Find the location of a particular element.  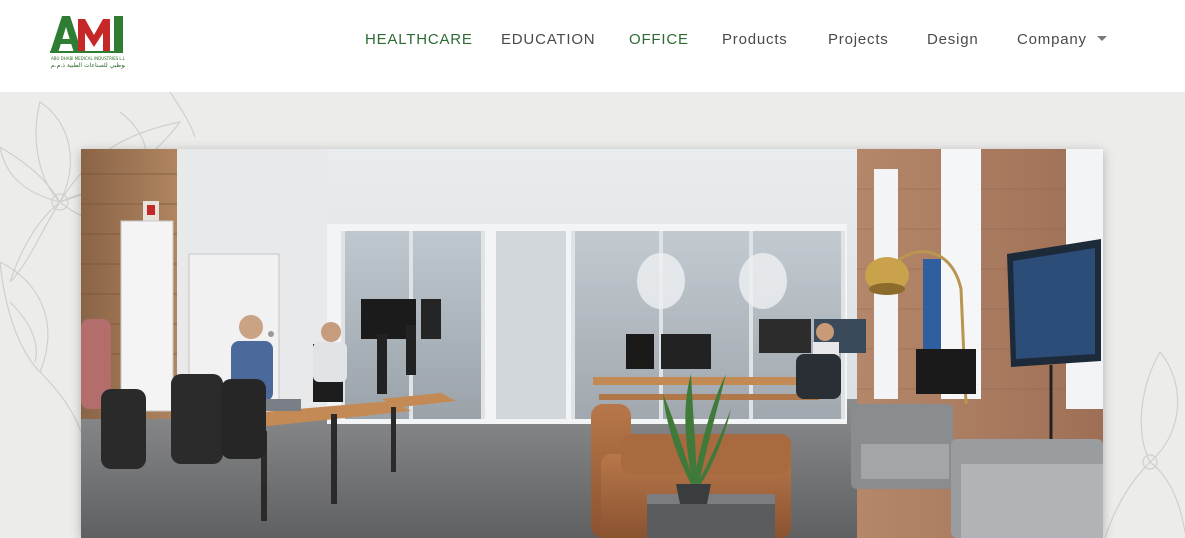

logo-tagline-en: ABU DHABI MEDICAL INDUSTRIES L.L.C is located at coordinates (88, 58).